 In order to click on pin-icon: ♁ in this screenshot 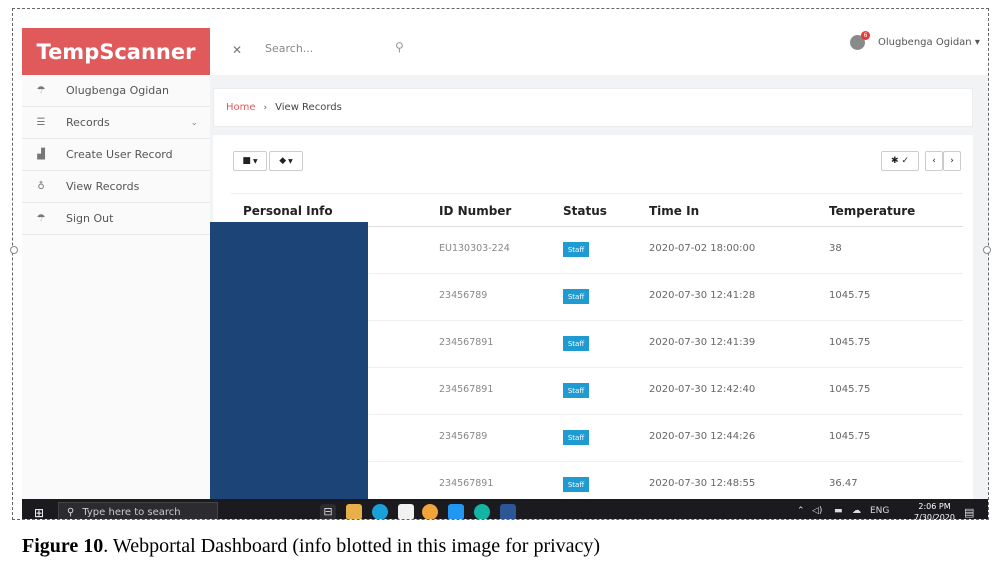, I will do `click(41, 186)`.